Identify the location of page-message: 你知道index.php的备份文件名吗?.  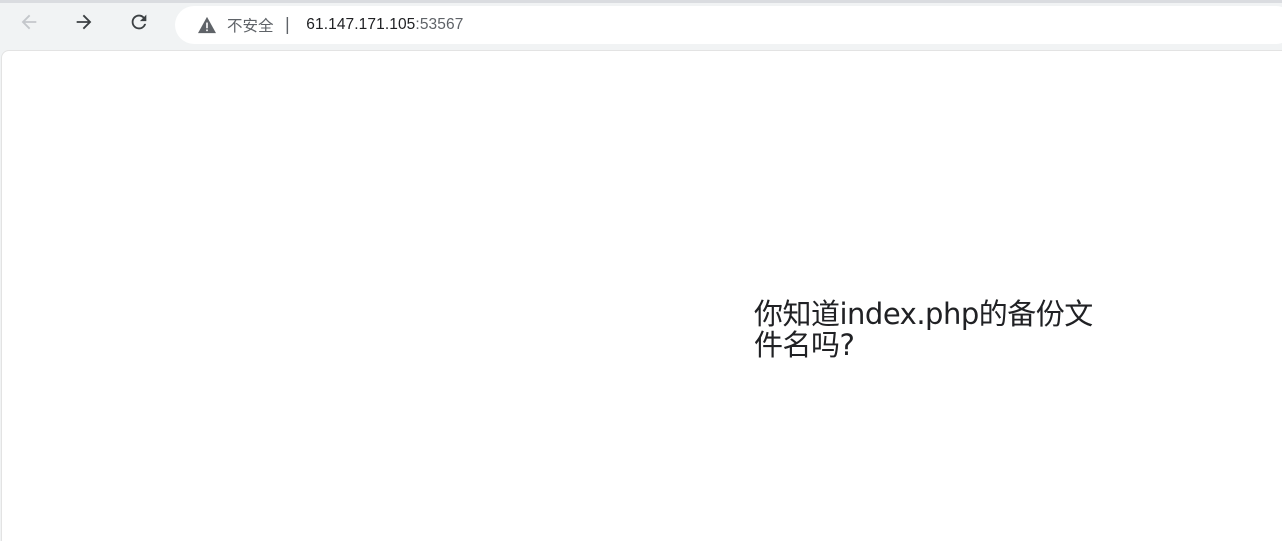
(923, 329).